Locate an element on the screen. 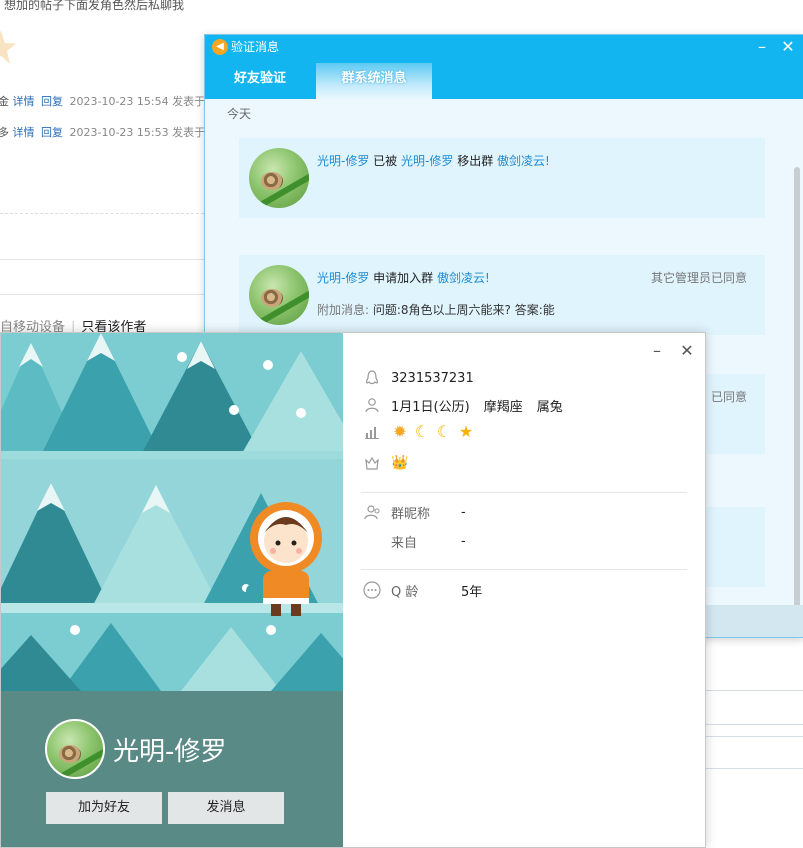 Image resolution: width=803 pixels, height=848 pixels. title-bar: ◀ 验证消息 – ✕ 好友验证 群系统消息 is located at coordinates (504, 67).